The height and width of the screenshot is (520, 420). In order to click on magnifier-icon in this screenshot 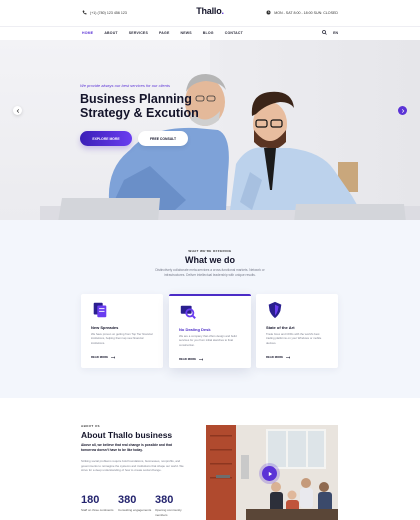, I will do `click(188, 312)`.